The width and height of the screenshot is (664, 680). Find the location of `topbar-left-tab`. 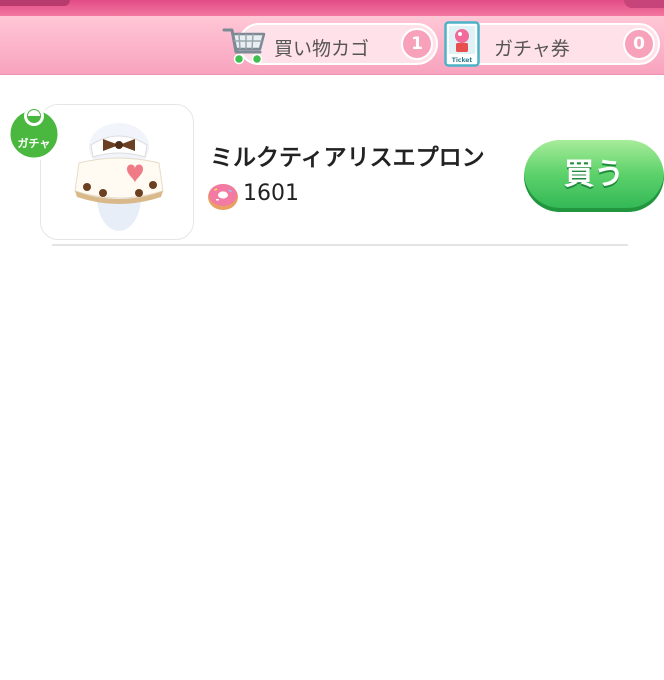

topbar-left-tab is located at coordinates (35, 3).